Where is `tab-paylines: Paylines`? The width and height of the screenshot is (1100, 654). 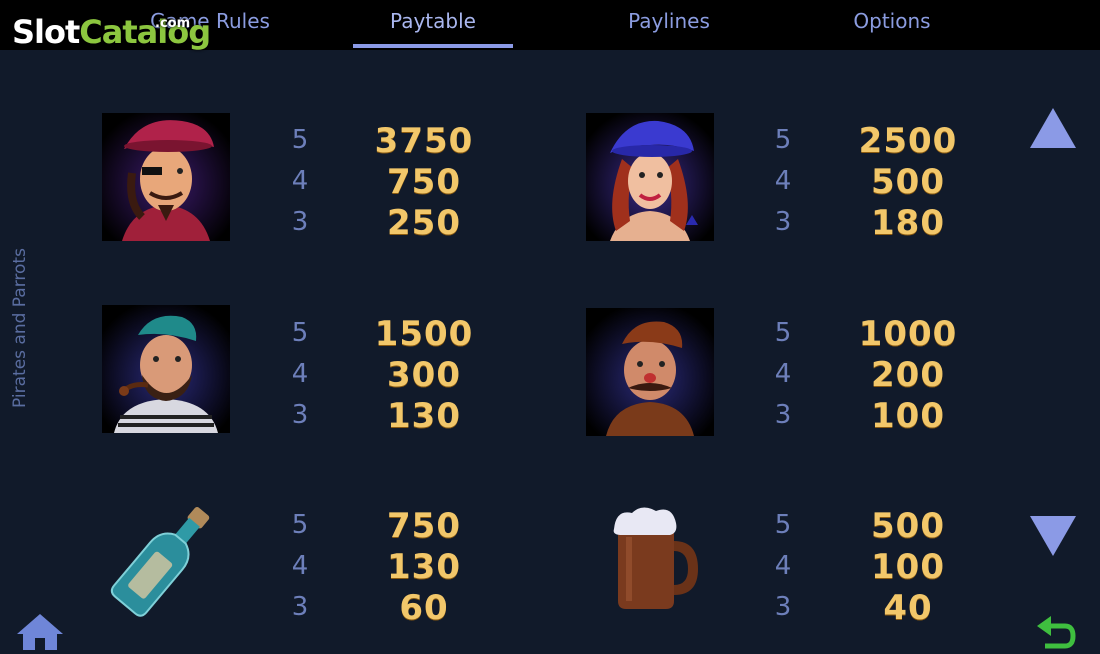 tab-paylines: Paylines is located at coordinates (669, 25).